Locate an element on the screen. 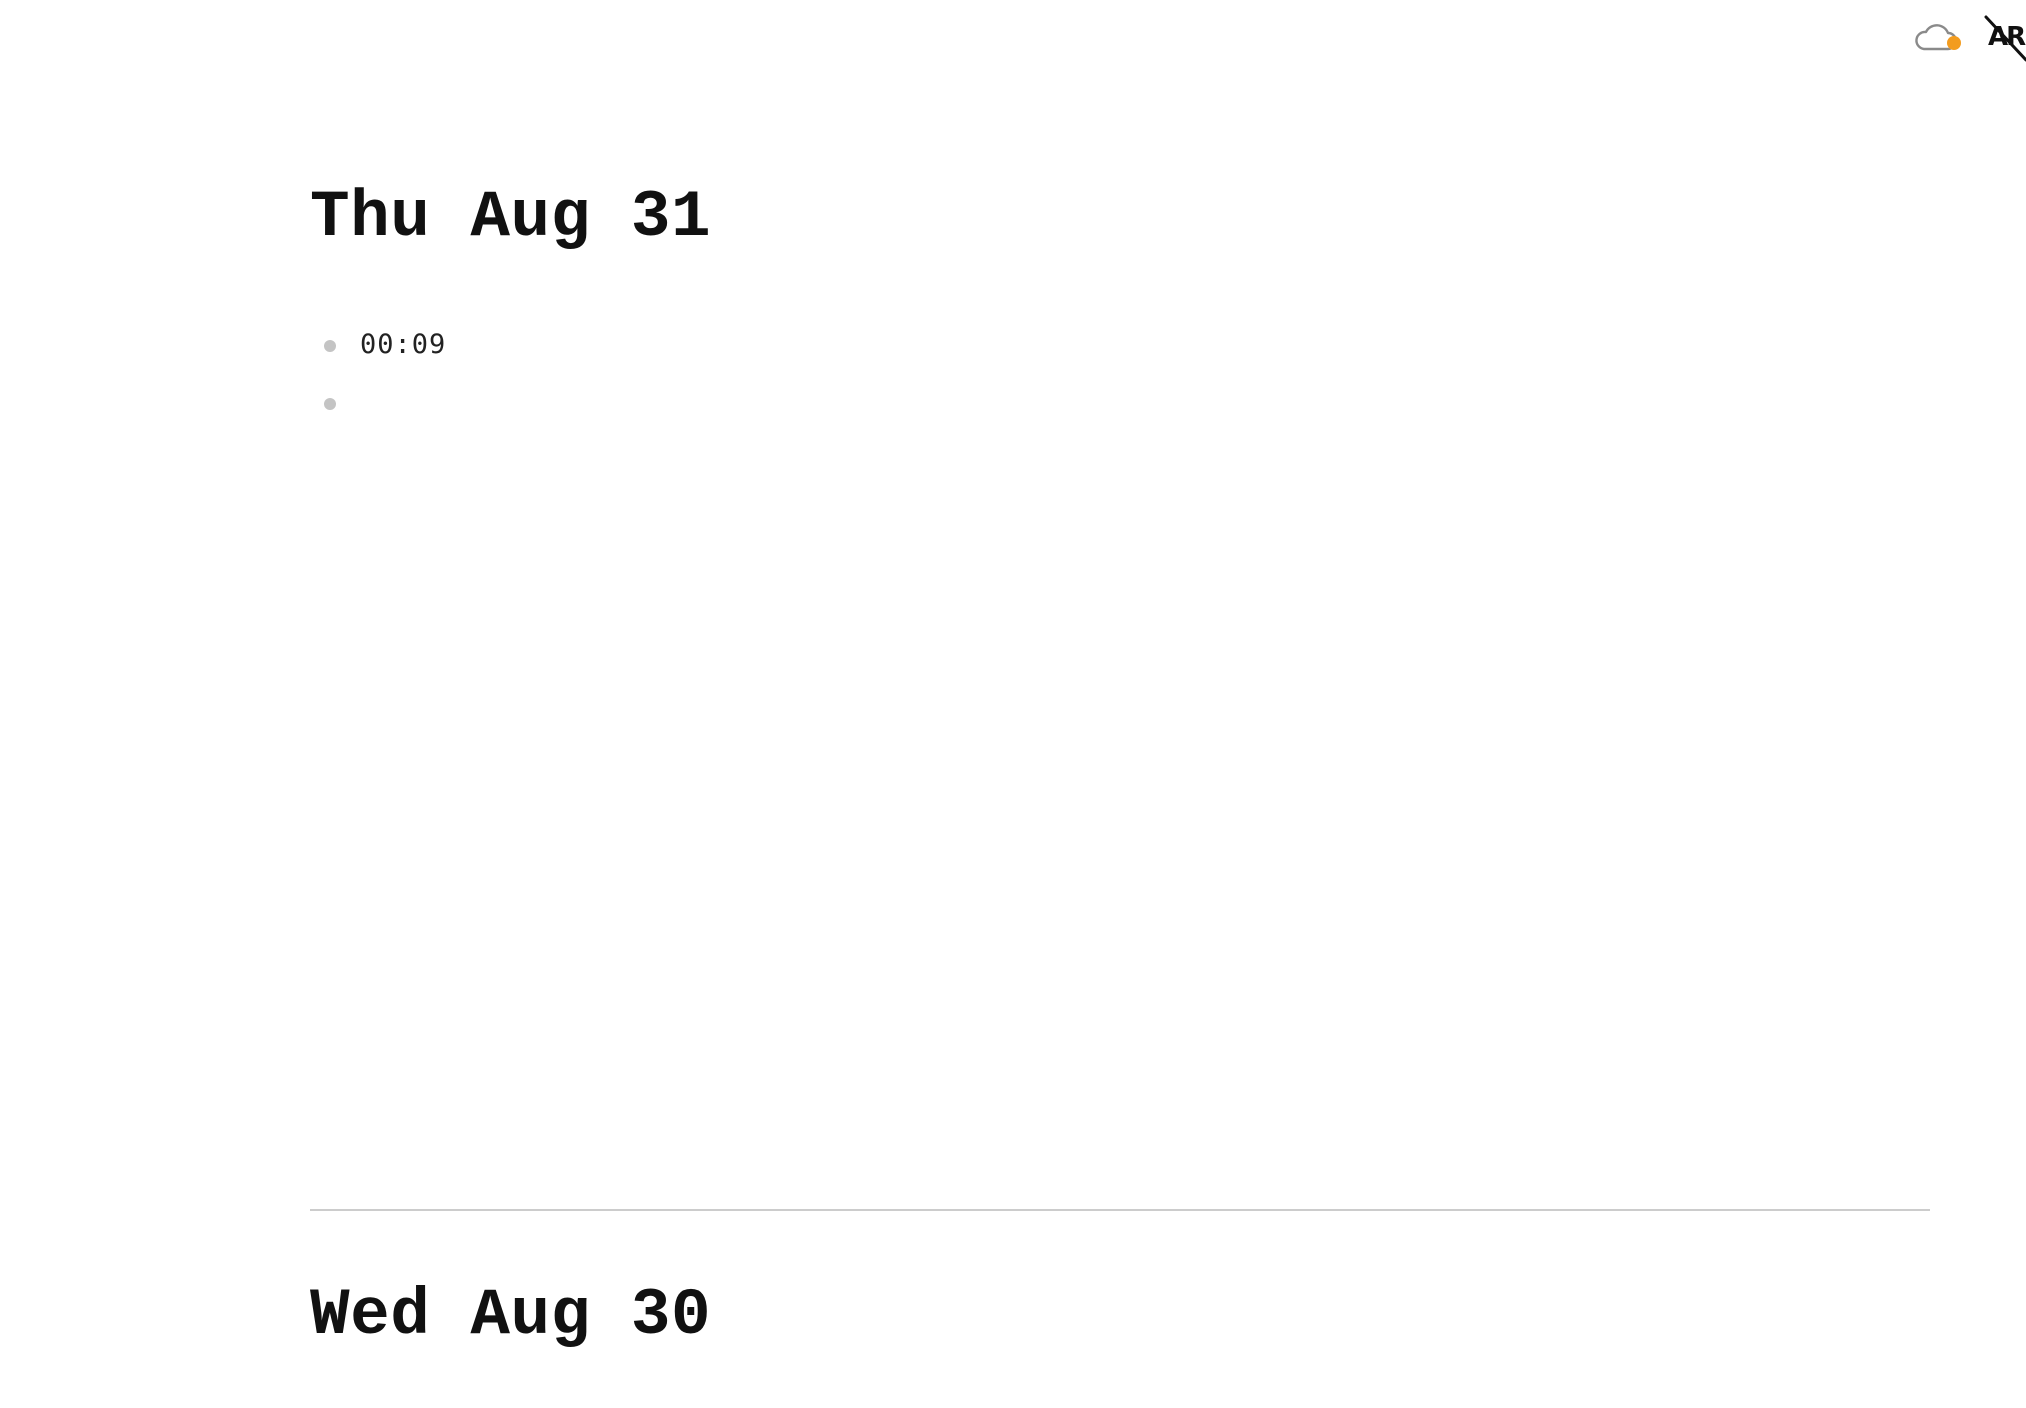 This screenshot has height=1408, width=2026. list-item is located at coordinates (378, 403).